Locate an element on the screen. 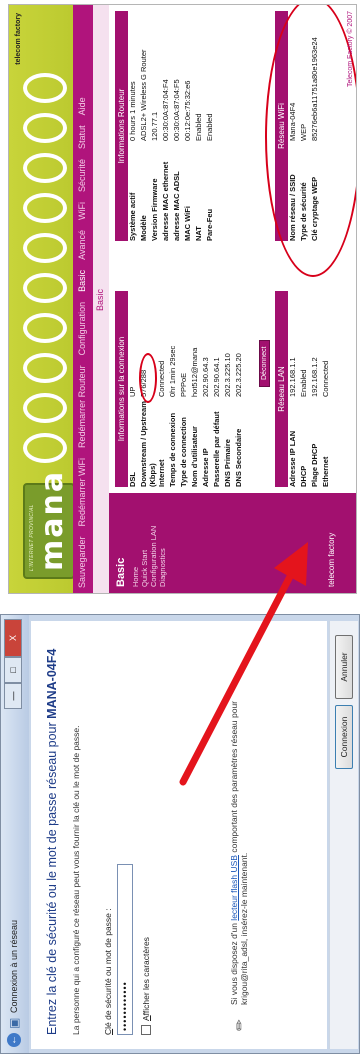 The height and width of the screenshot is (1058, 363). dialog-footer: Connexion Annuler is located at coordinates (343, 835).